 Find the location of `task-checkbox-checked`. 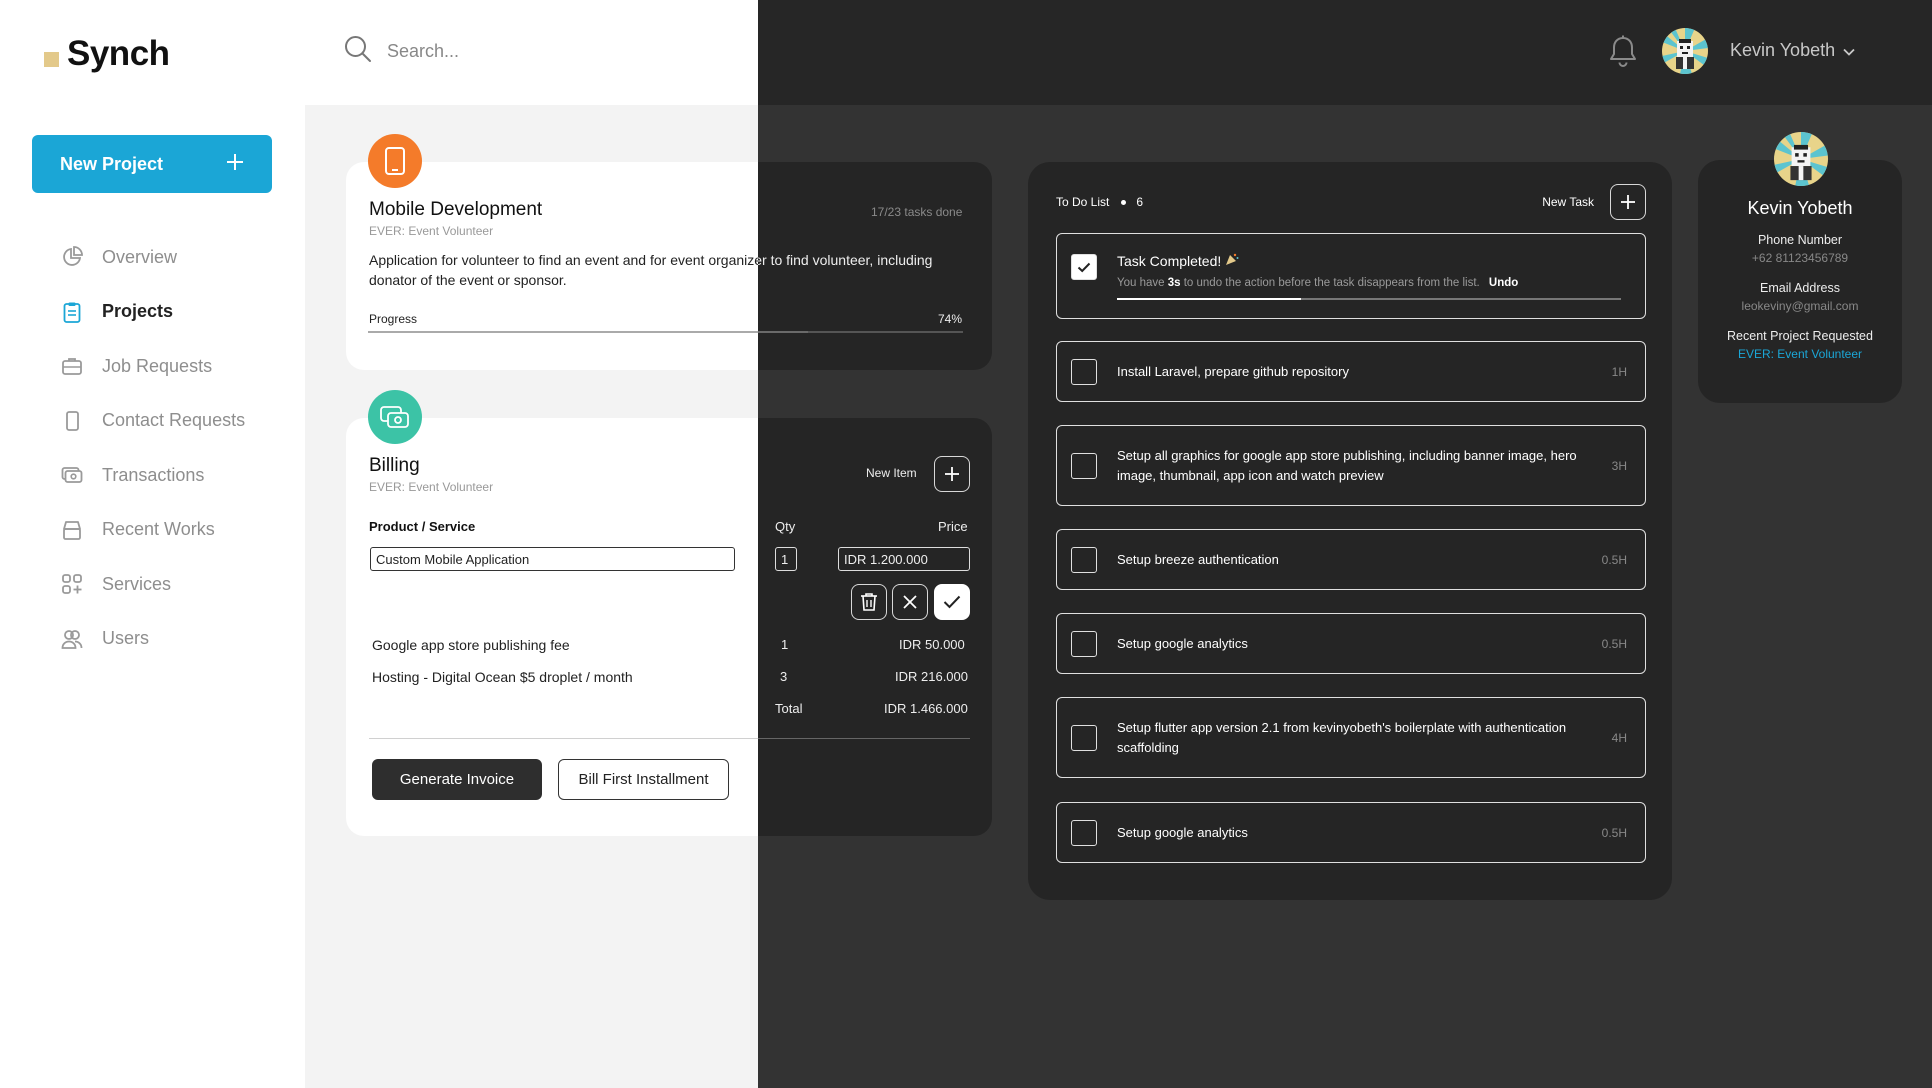

task-checkbox-checked is located at coordinates (1084, 267).